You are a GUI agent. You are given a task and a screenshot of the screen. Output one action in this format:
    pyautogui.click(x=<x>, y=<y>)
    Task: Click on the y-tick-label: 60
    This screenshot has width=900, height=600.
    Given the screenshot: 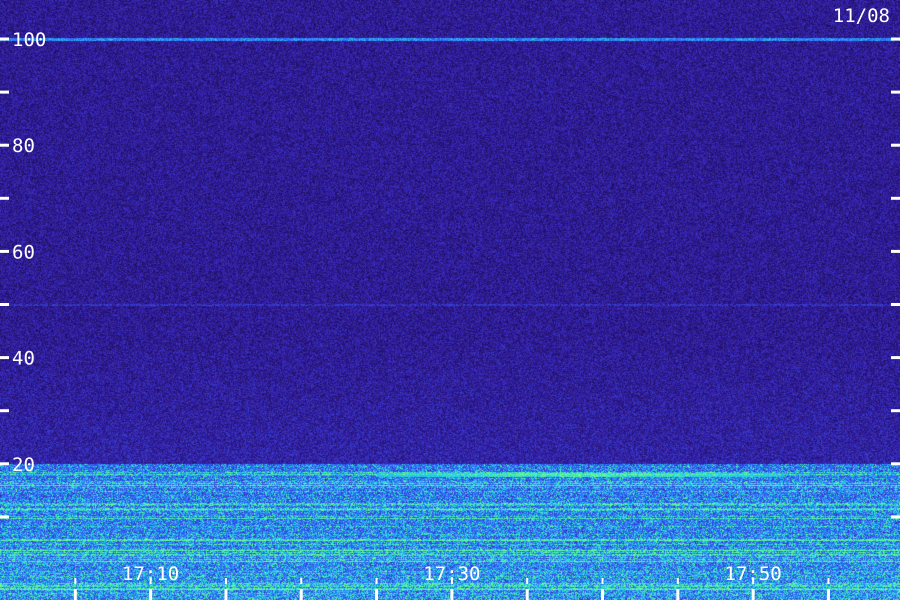 What is the action you would take?
    pyautogui.click(x=23, y=252)
    